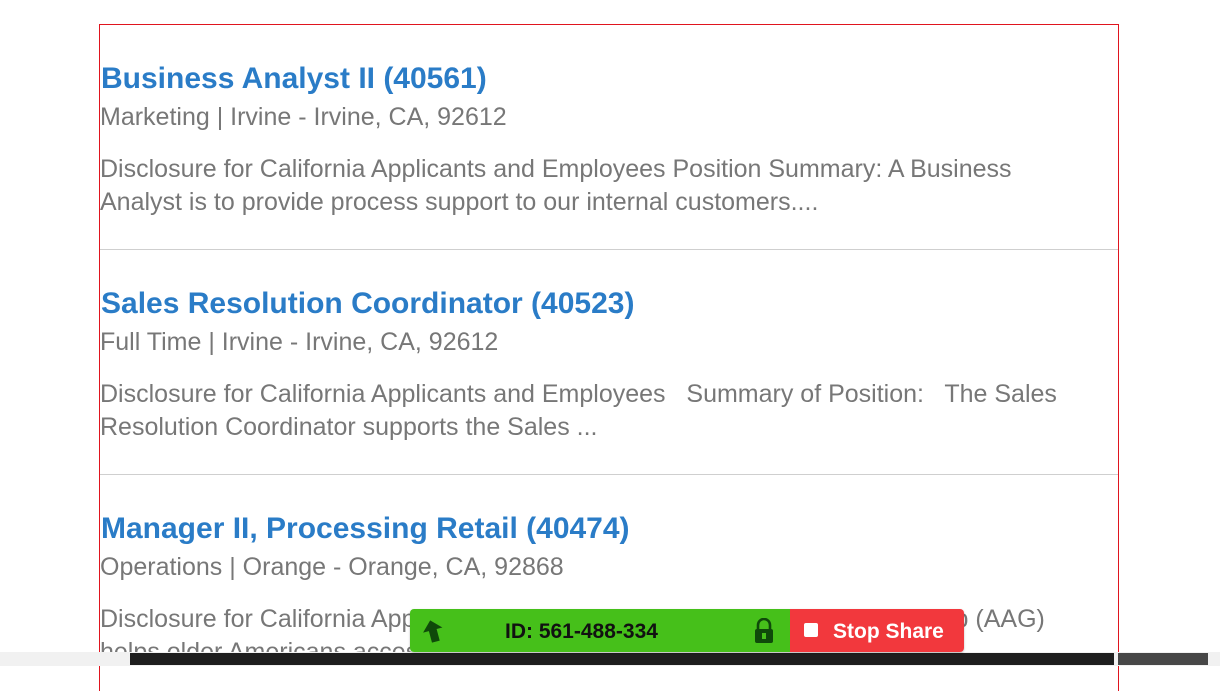  What do you see at coordinates (299, 342) in the screenshot?
I see `job-meta: Full Time | Irvine - Irvine, CA, 92612` at bounding box center [299, 342].